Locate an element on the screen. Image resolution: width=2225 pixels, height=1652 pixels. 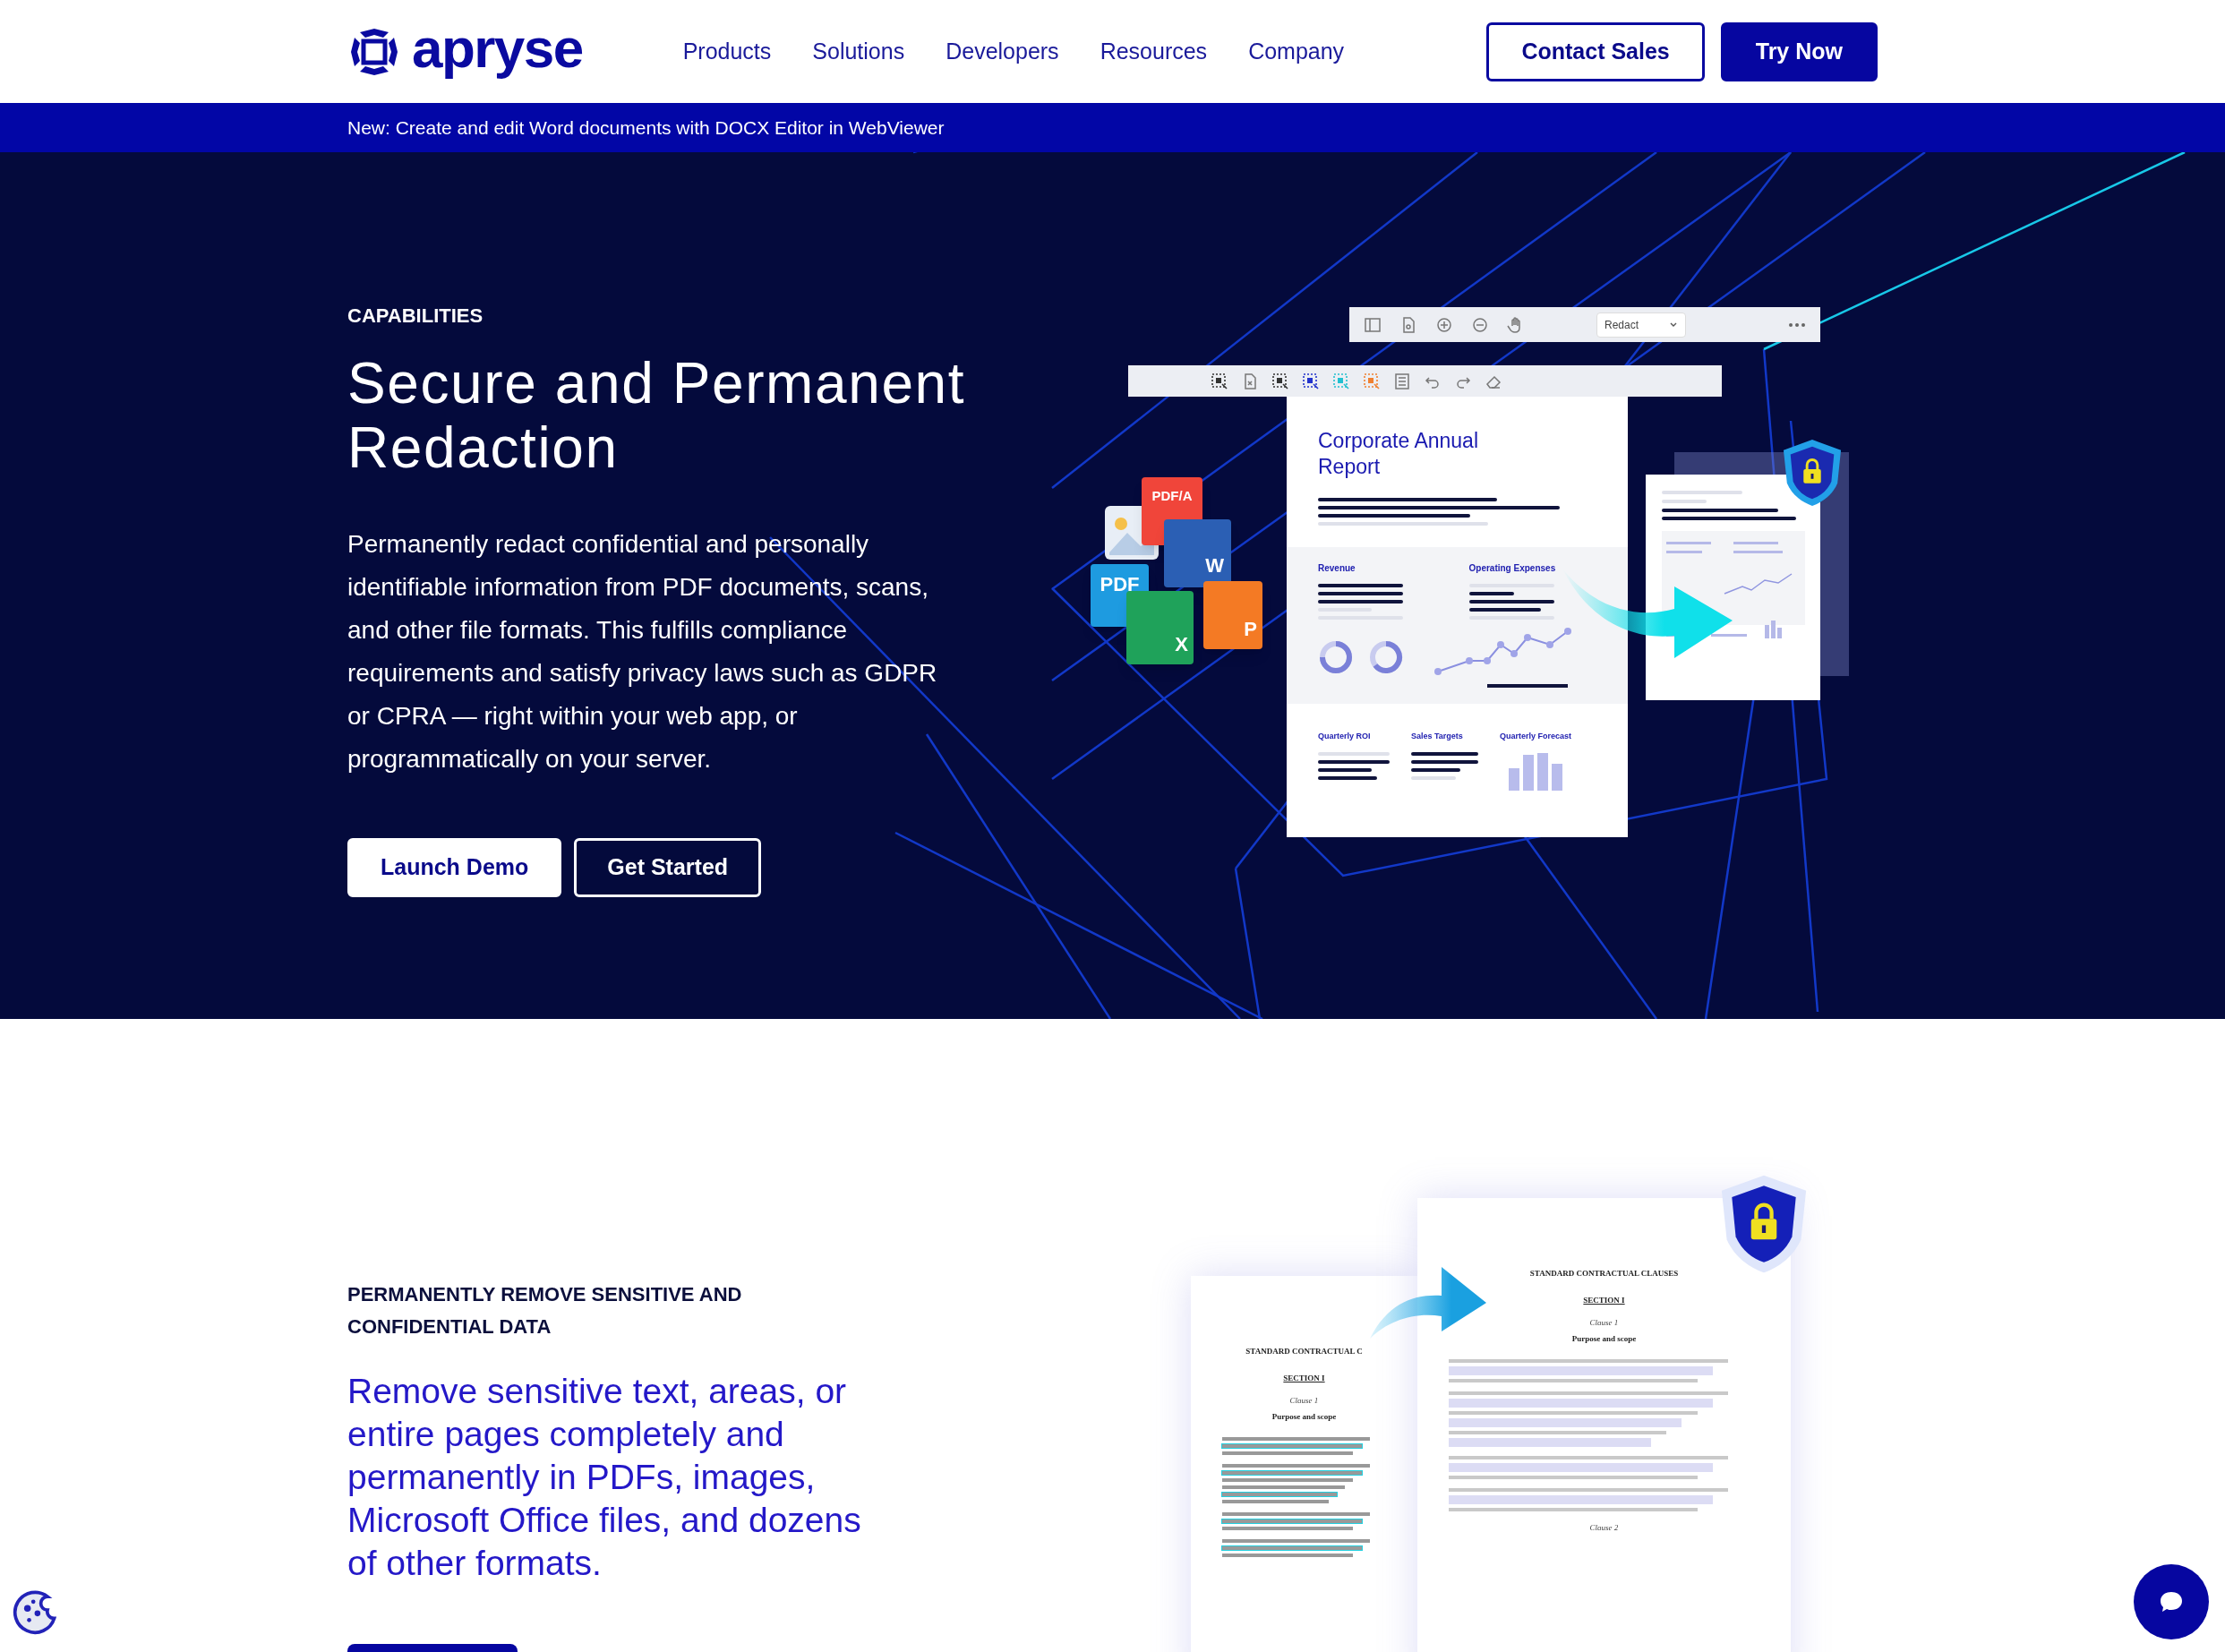
announcement-link: New: Create and edit Word documents with DOCX Editor in WebViewer is located at coordinates (646, 127).